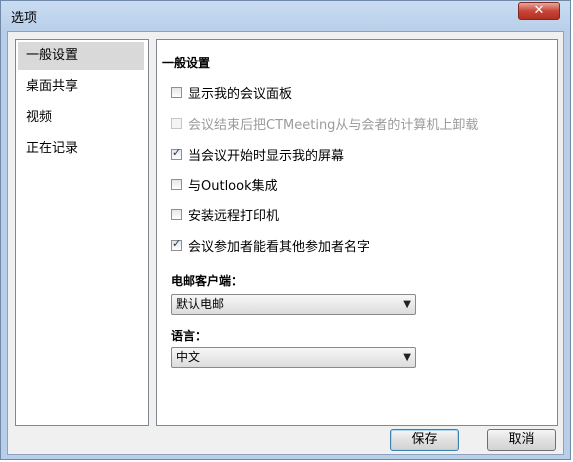 The width and height of the screenshot is (573, 462). I want to click on nav-item-desktop-sharing: 桌面共享, so click(81, 87).